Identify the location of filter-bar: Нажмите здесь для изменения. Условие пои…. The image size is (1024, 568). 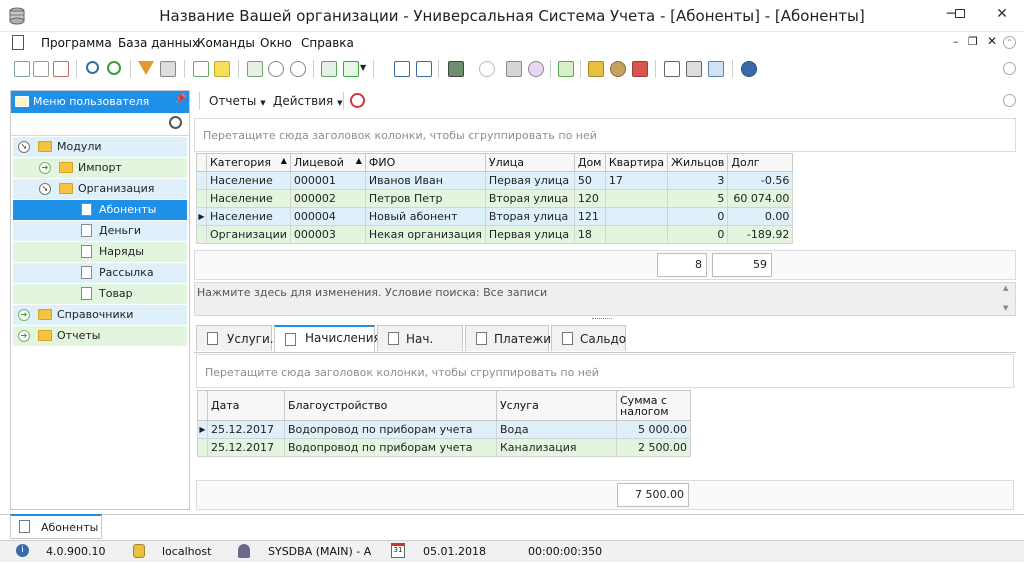
(605, 299).